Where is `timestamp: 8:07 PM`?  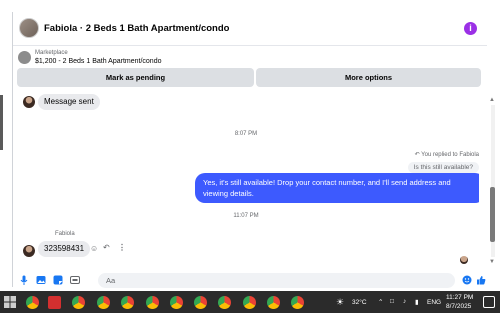
timestamp: 8:07 PM is located at coordinates (246, 134).